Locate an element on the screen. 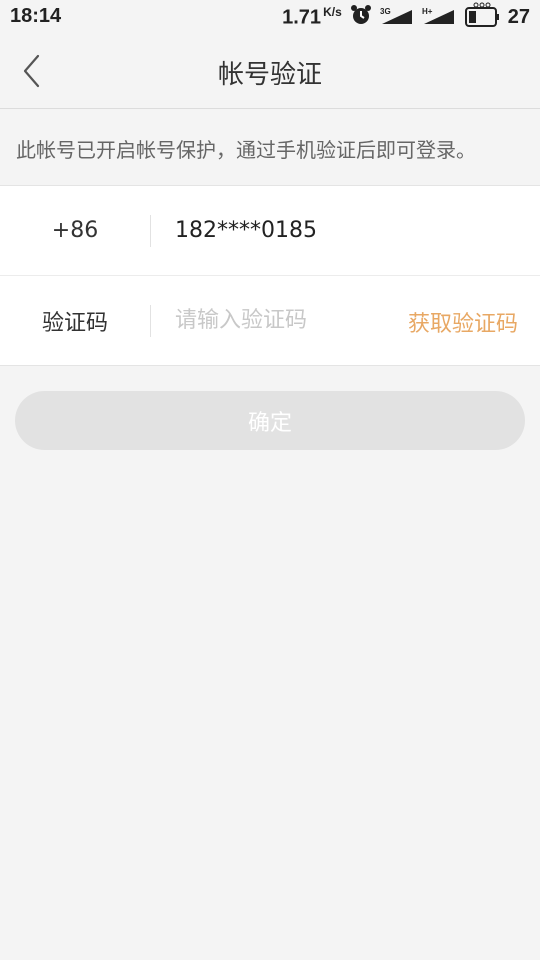  code-row: 验证码 获取验证码 is located at coordinates (270, 320).